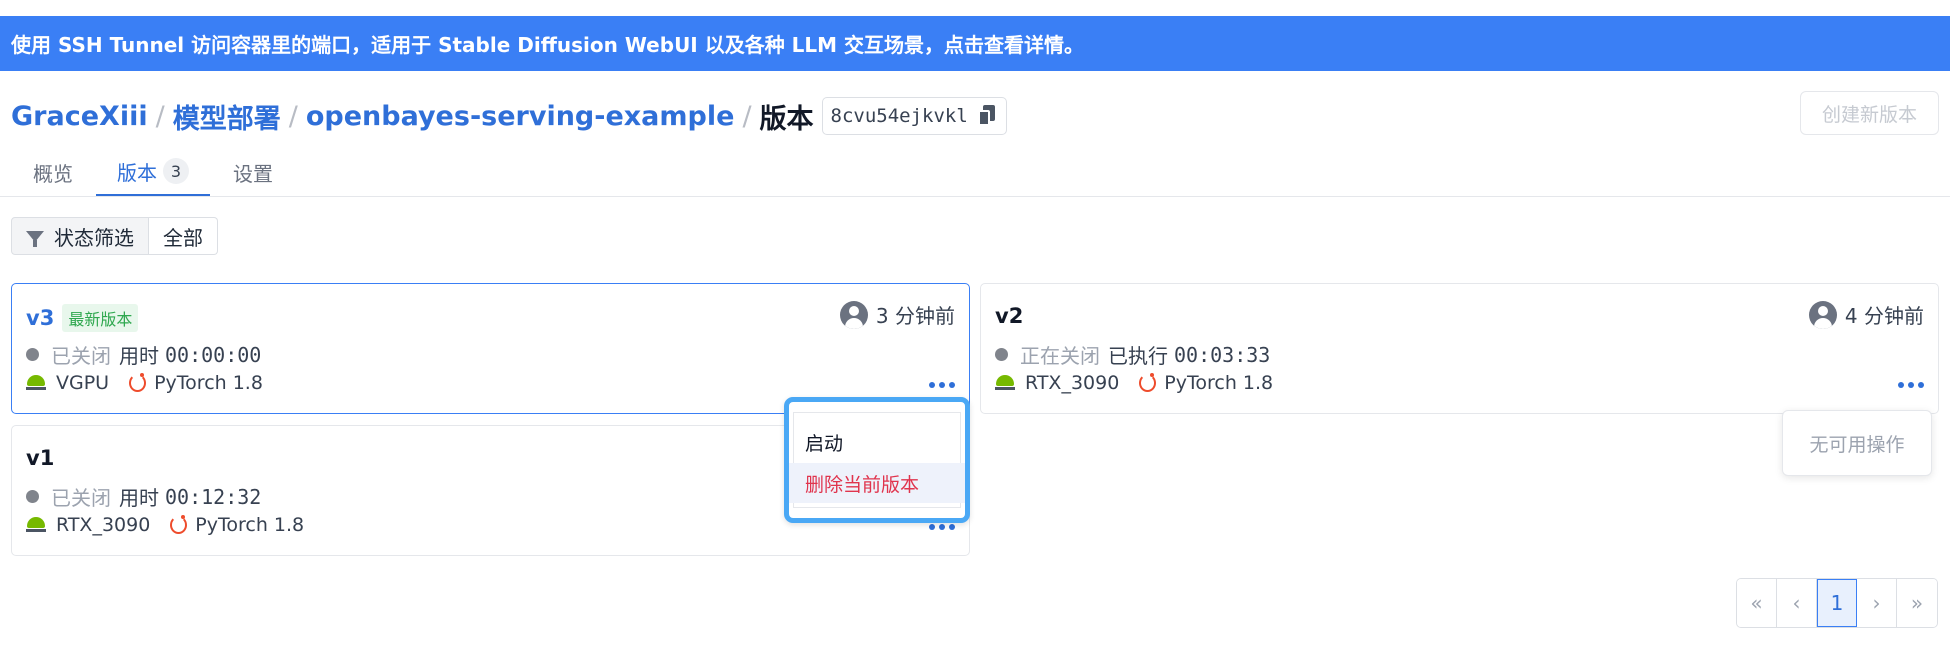 This screenshot has width=1950, height=664. I want to click on page-last-button: », so click(1917, 603).